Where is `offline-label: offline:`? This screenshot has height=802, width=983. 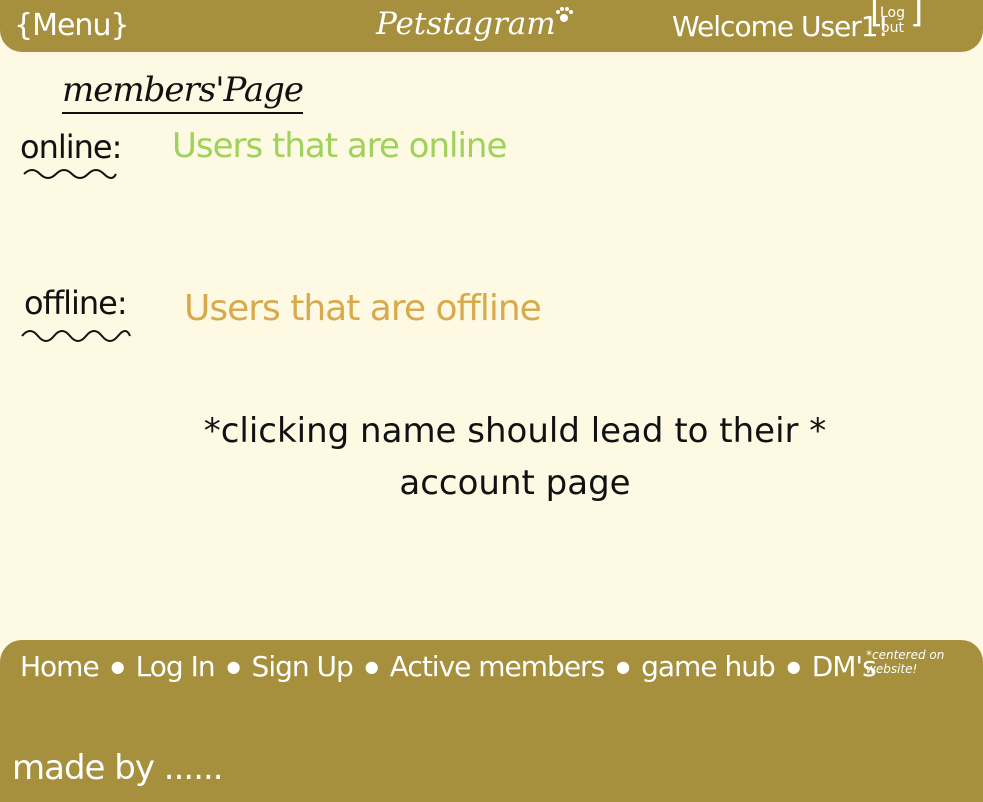
offline-label: offline: is located at coordinates (76, 303).